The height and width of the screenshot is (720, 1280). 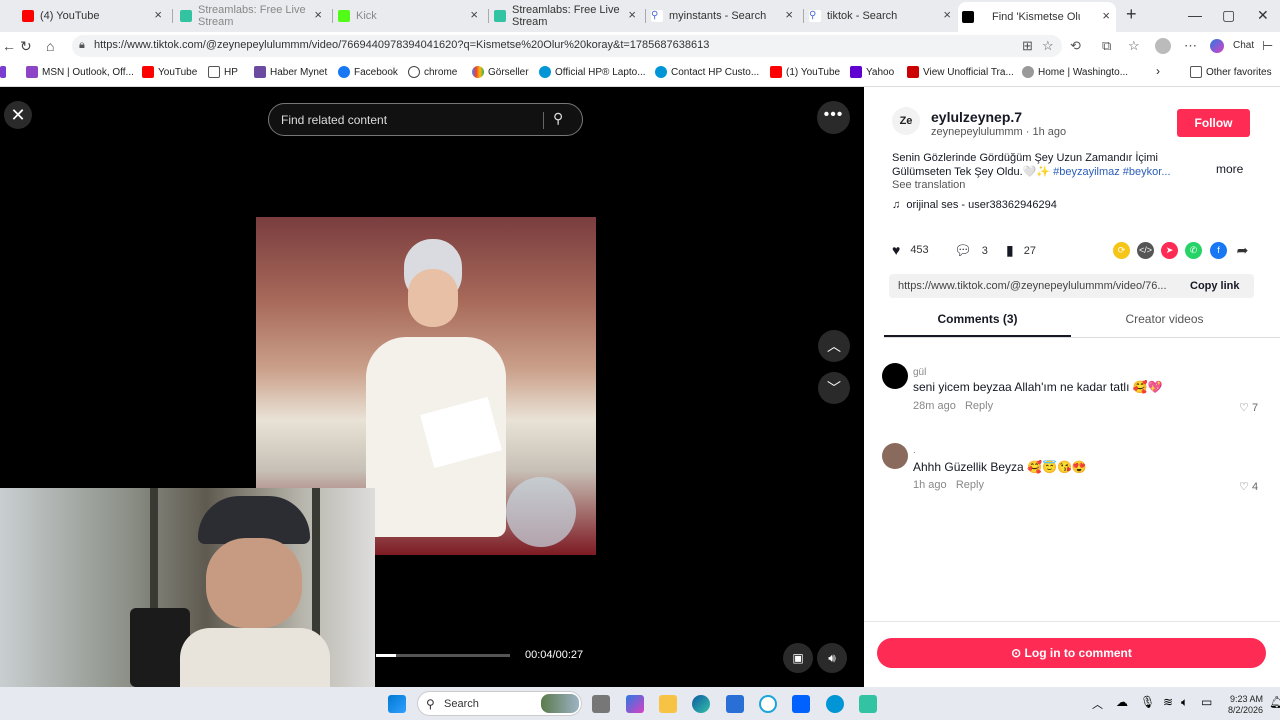 What do you see at coordinates (974, 205) in the screenshot?
I see `music-info: ♫ orijinal ses - user38362946294` at bounding box center [974, 205].